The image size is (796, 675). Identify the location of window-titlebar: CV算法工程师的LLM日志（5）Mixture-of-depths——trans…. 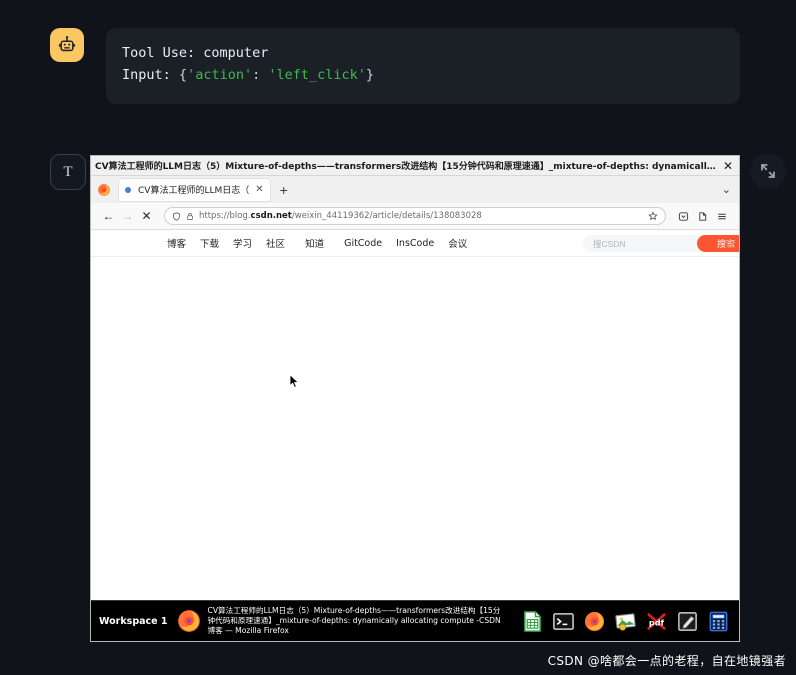
(415, 166).